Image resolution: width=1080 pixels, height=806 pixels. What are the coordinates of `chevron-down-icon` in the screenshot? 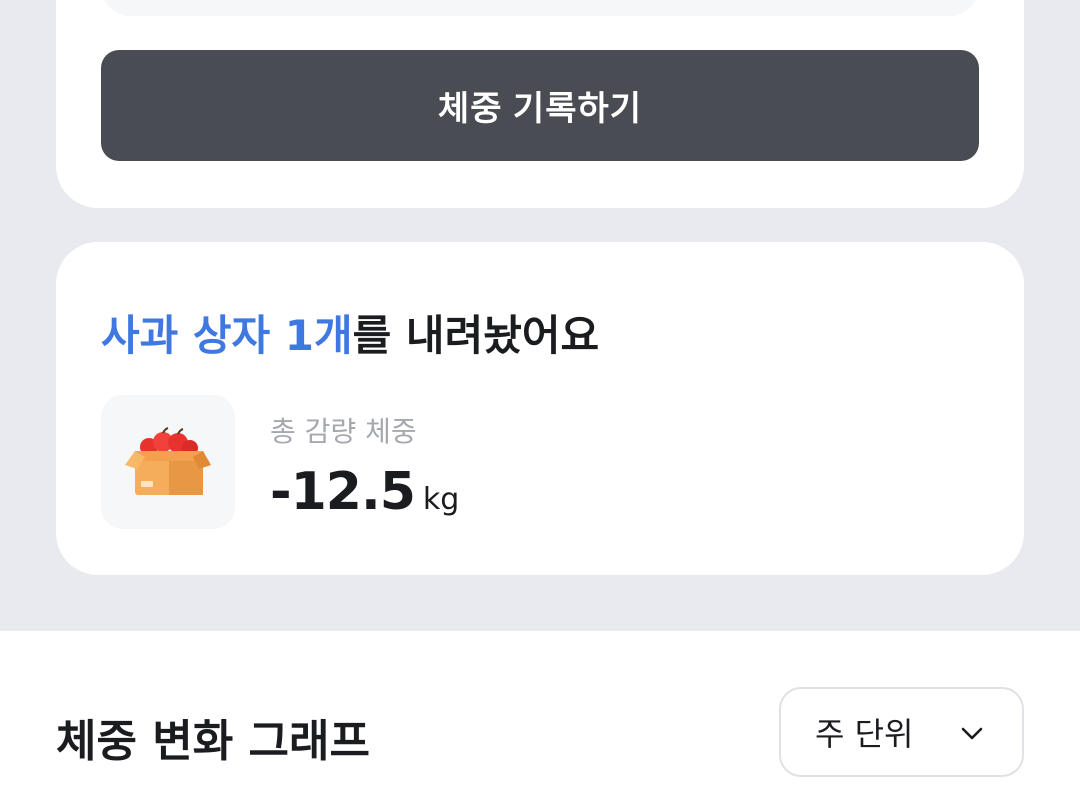 It's located at (972, 733).